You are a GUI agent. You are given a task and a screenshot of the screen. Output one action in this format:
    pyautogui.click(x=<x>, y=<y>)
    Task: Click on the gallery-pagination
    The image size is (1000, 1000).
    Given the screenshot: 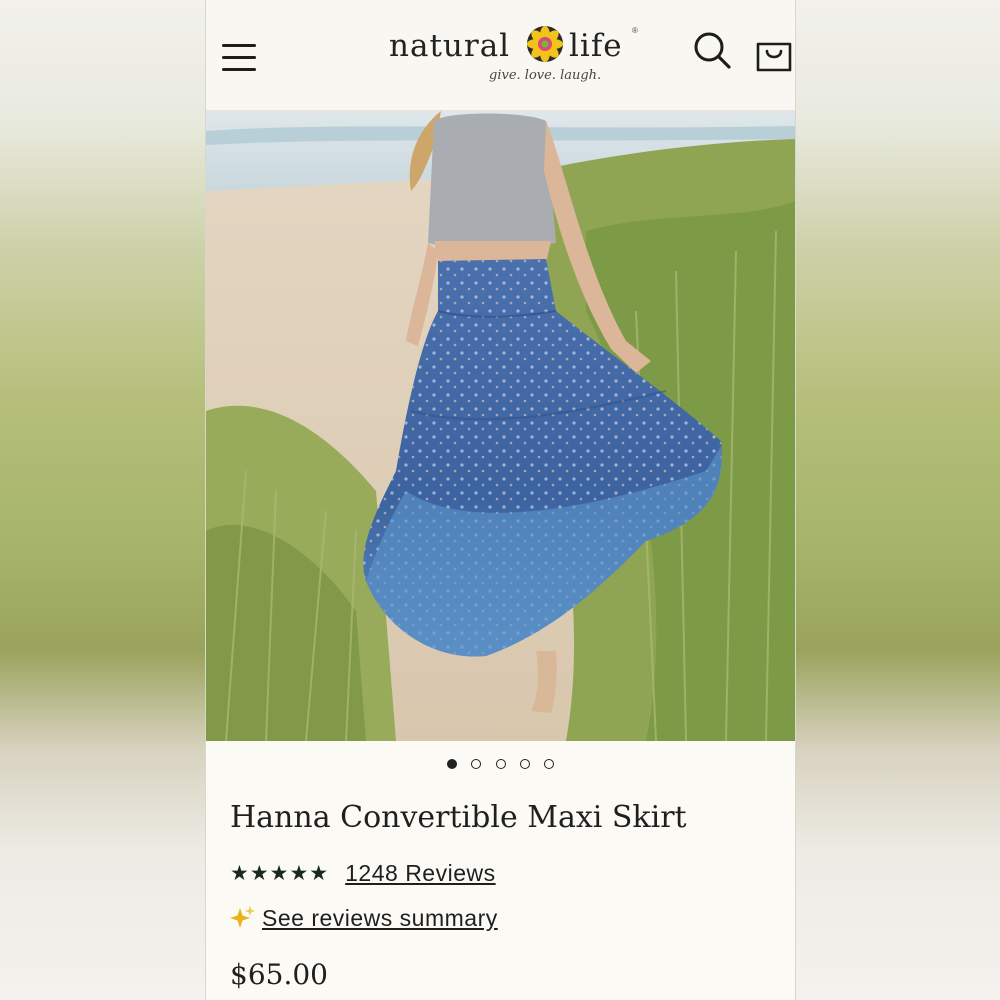 What is the action you would take?
    pyautogui.click(x=500, y=765)
    